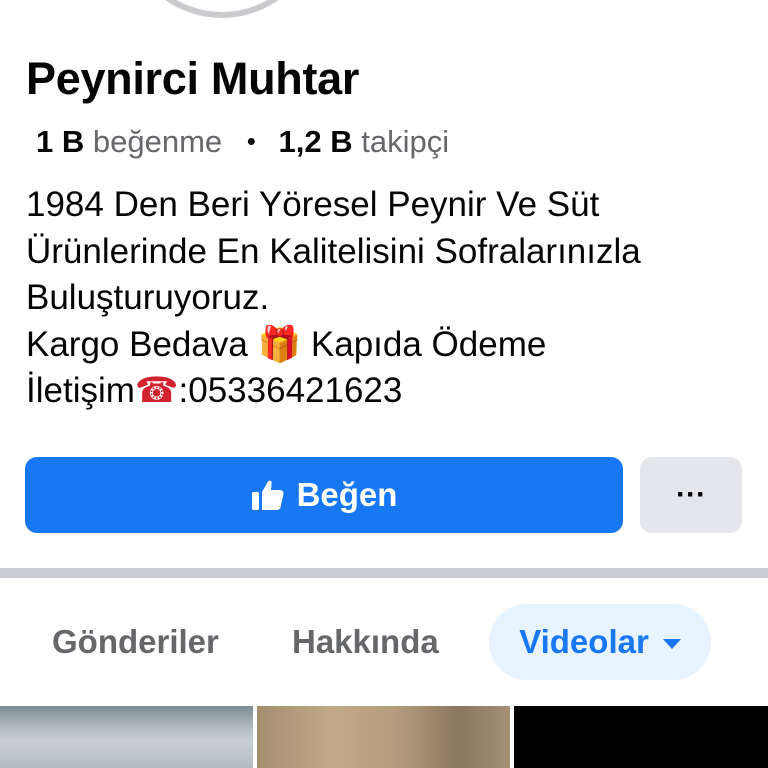  Describe the element at coordinates (193, 78) in the screenshot. I see `page-title: Peynirci Muhtar` at that location.